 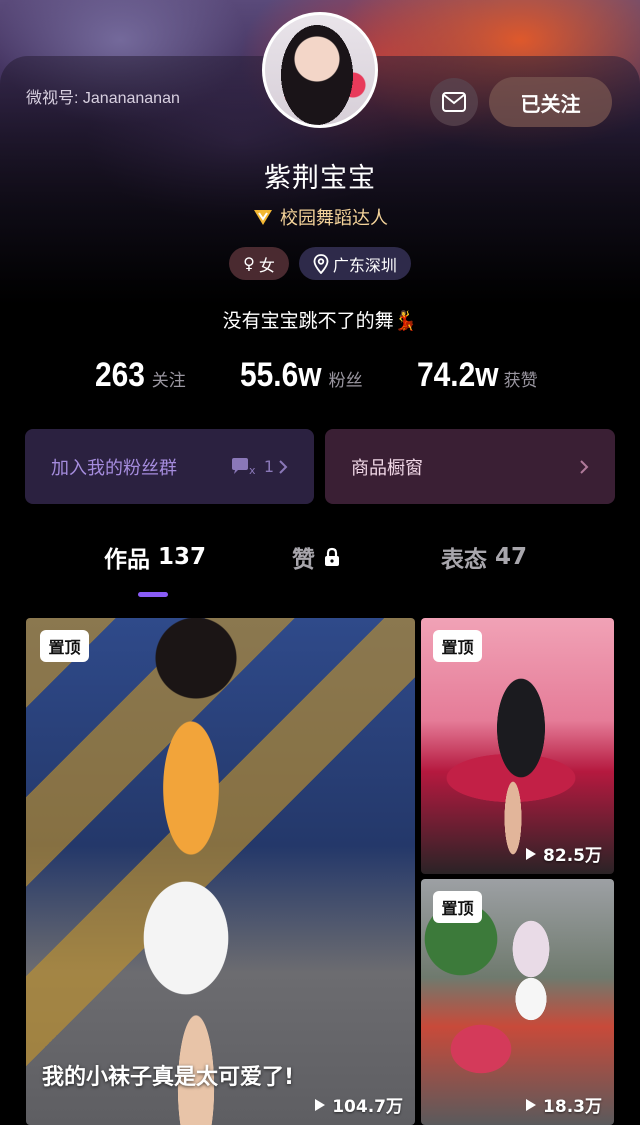 I want to click on shop-window-card: 商品橱窗, so click(x=470, y=466).